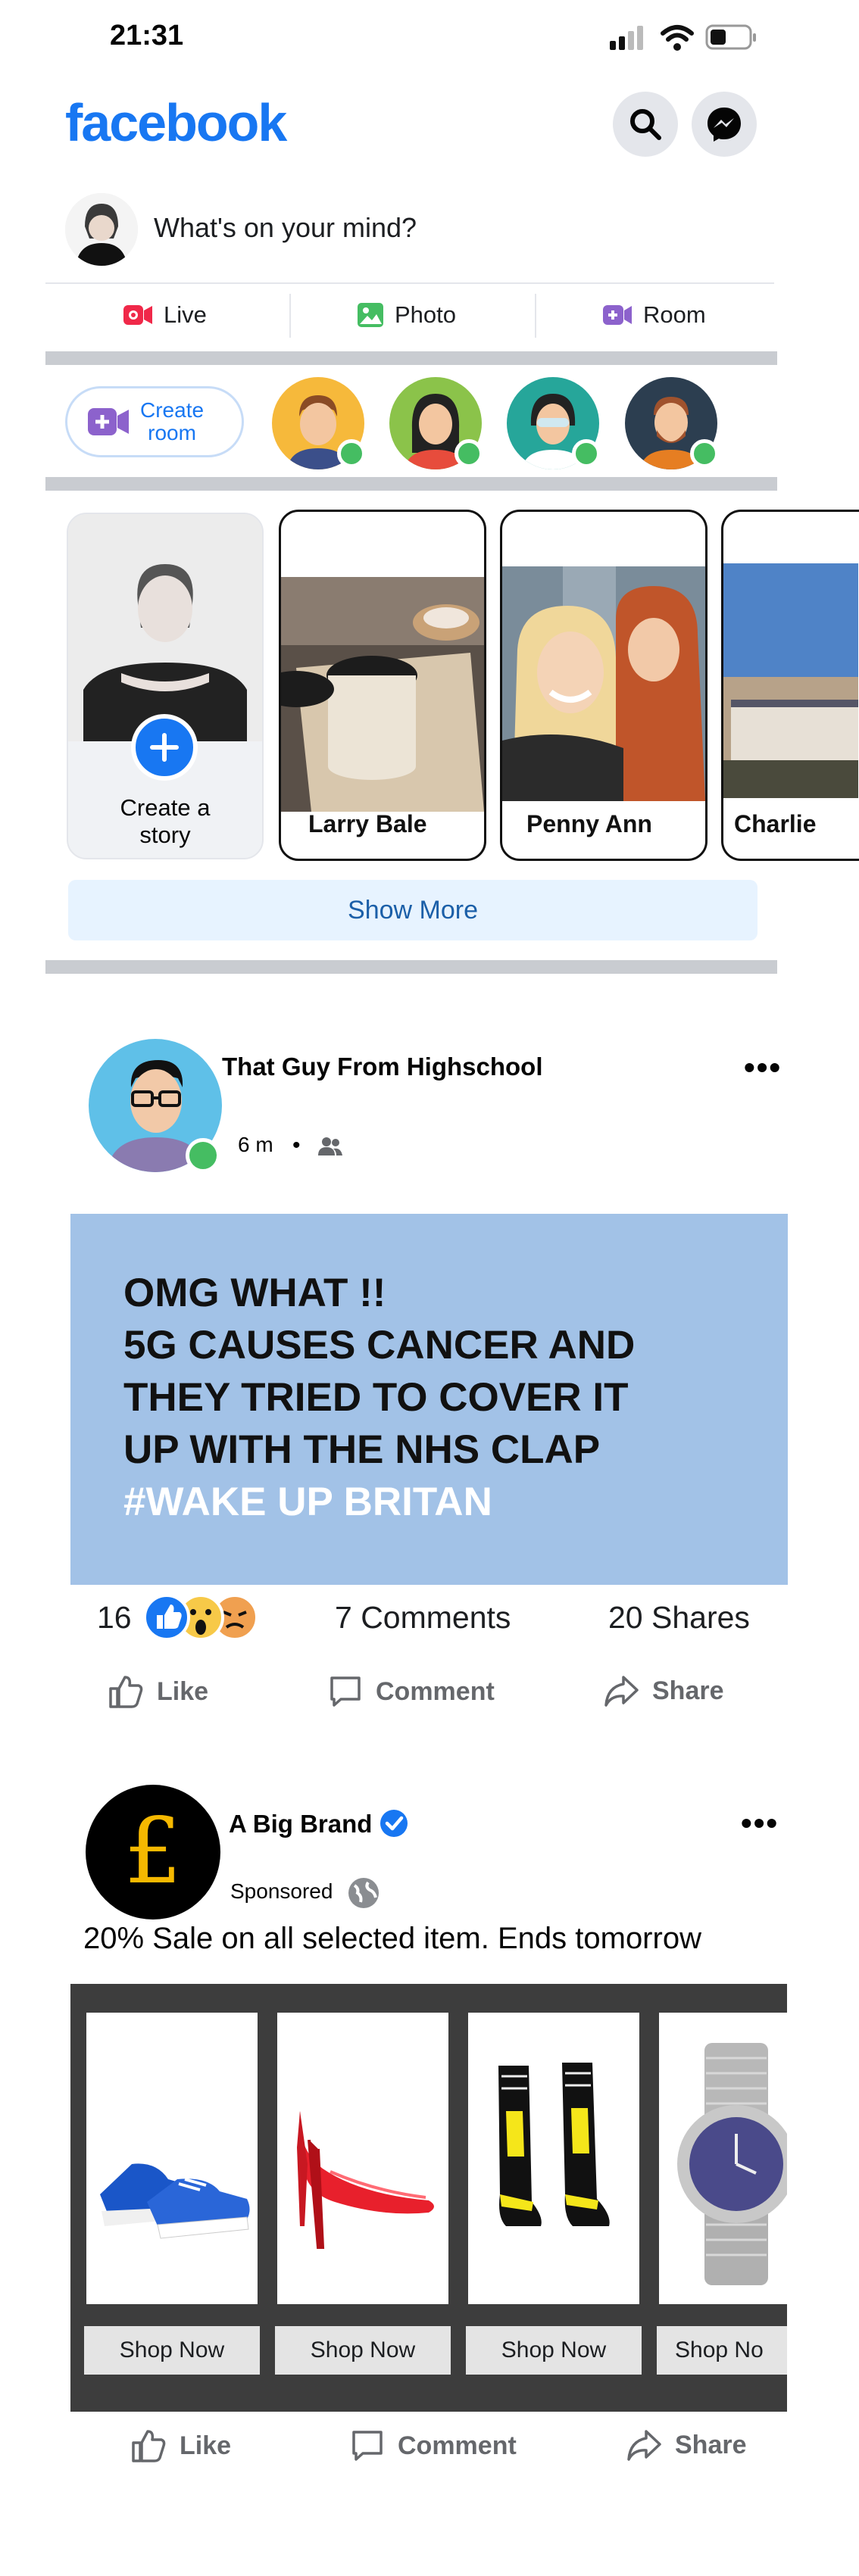 This screenshot has height=2576, width=859. I want to click on story-name: Charlie, so click(775, 823).